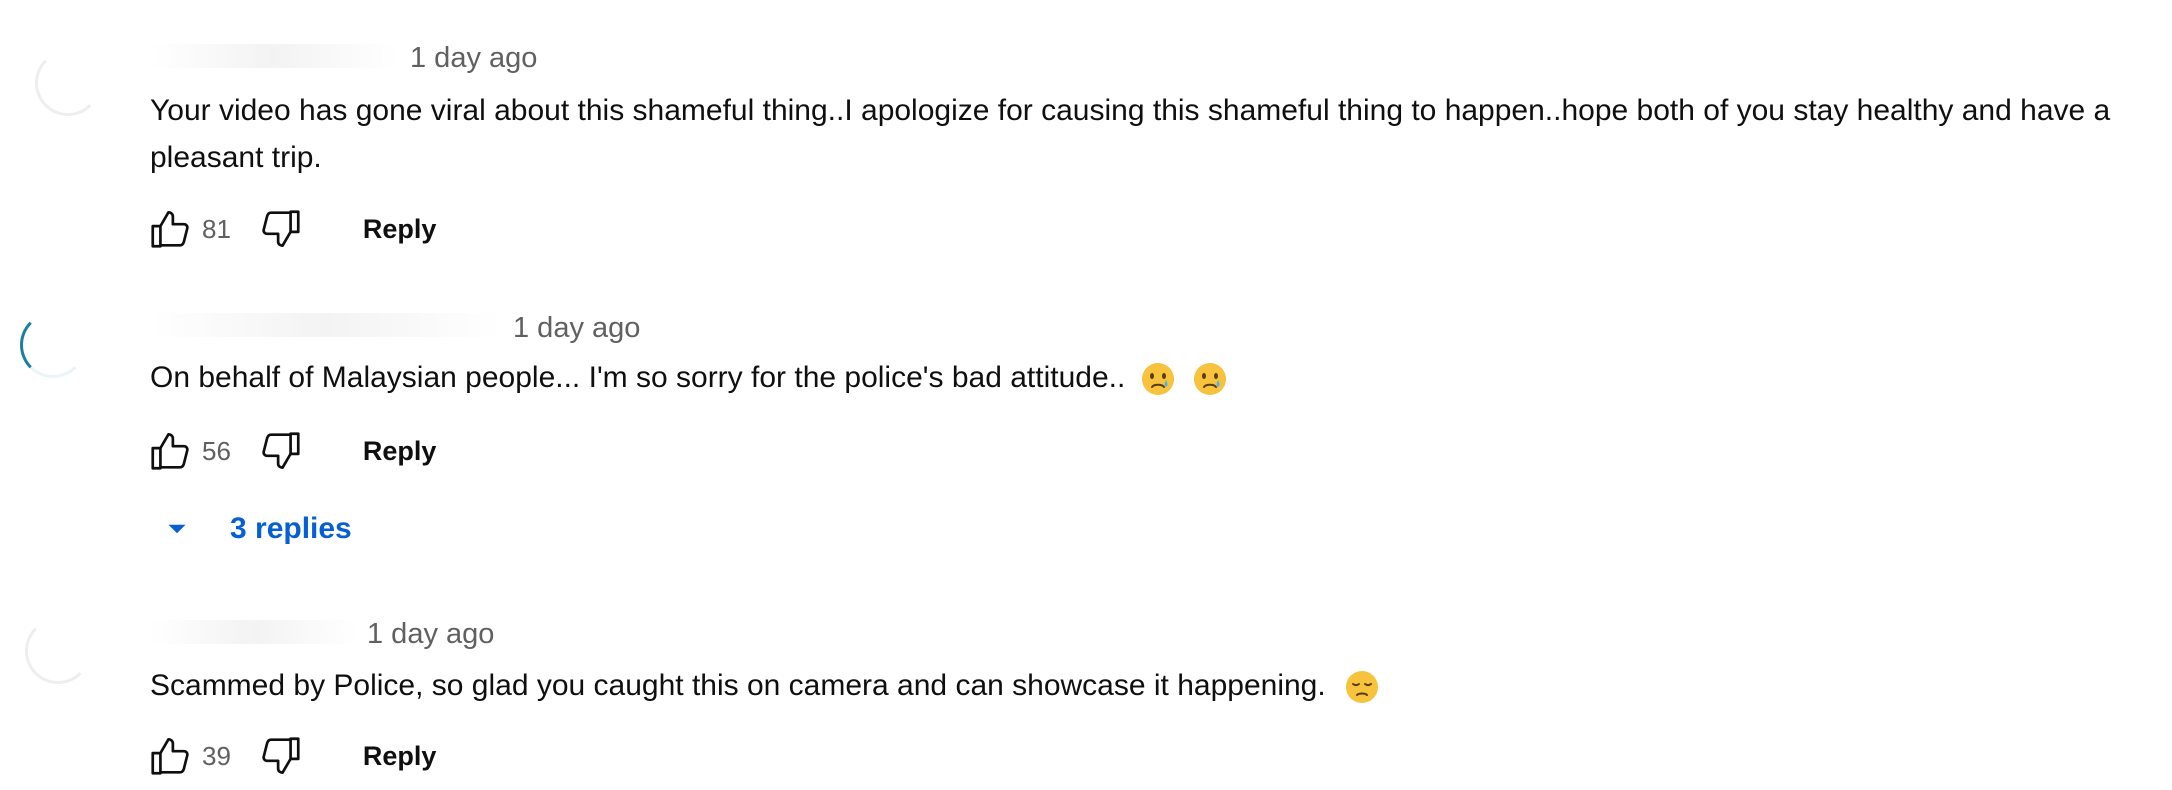 Image resolution: width=2172 pixels, height=790 pixels. I want to click on comment-actions: 56 Reply, so click(289, 451).